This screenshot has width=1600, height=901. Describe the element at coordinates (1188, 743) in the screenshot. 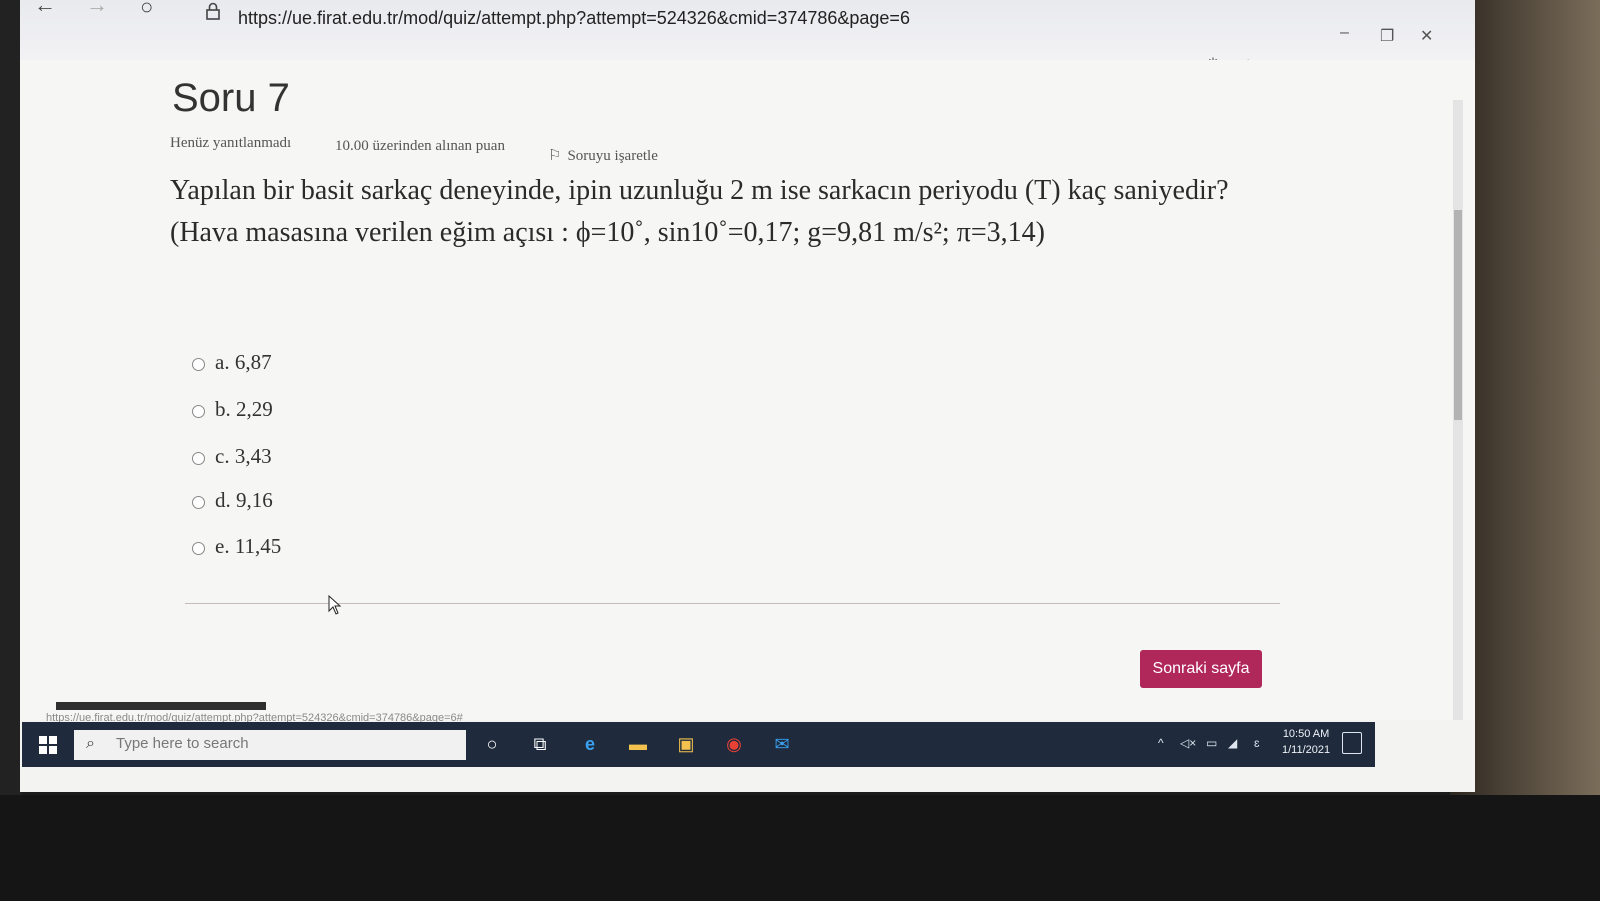

I see `volume-muted-icon: ◁×` at that location.